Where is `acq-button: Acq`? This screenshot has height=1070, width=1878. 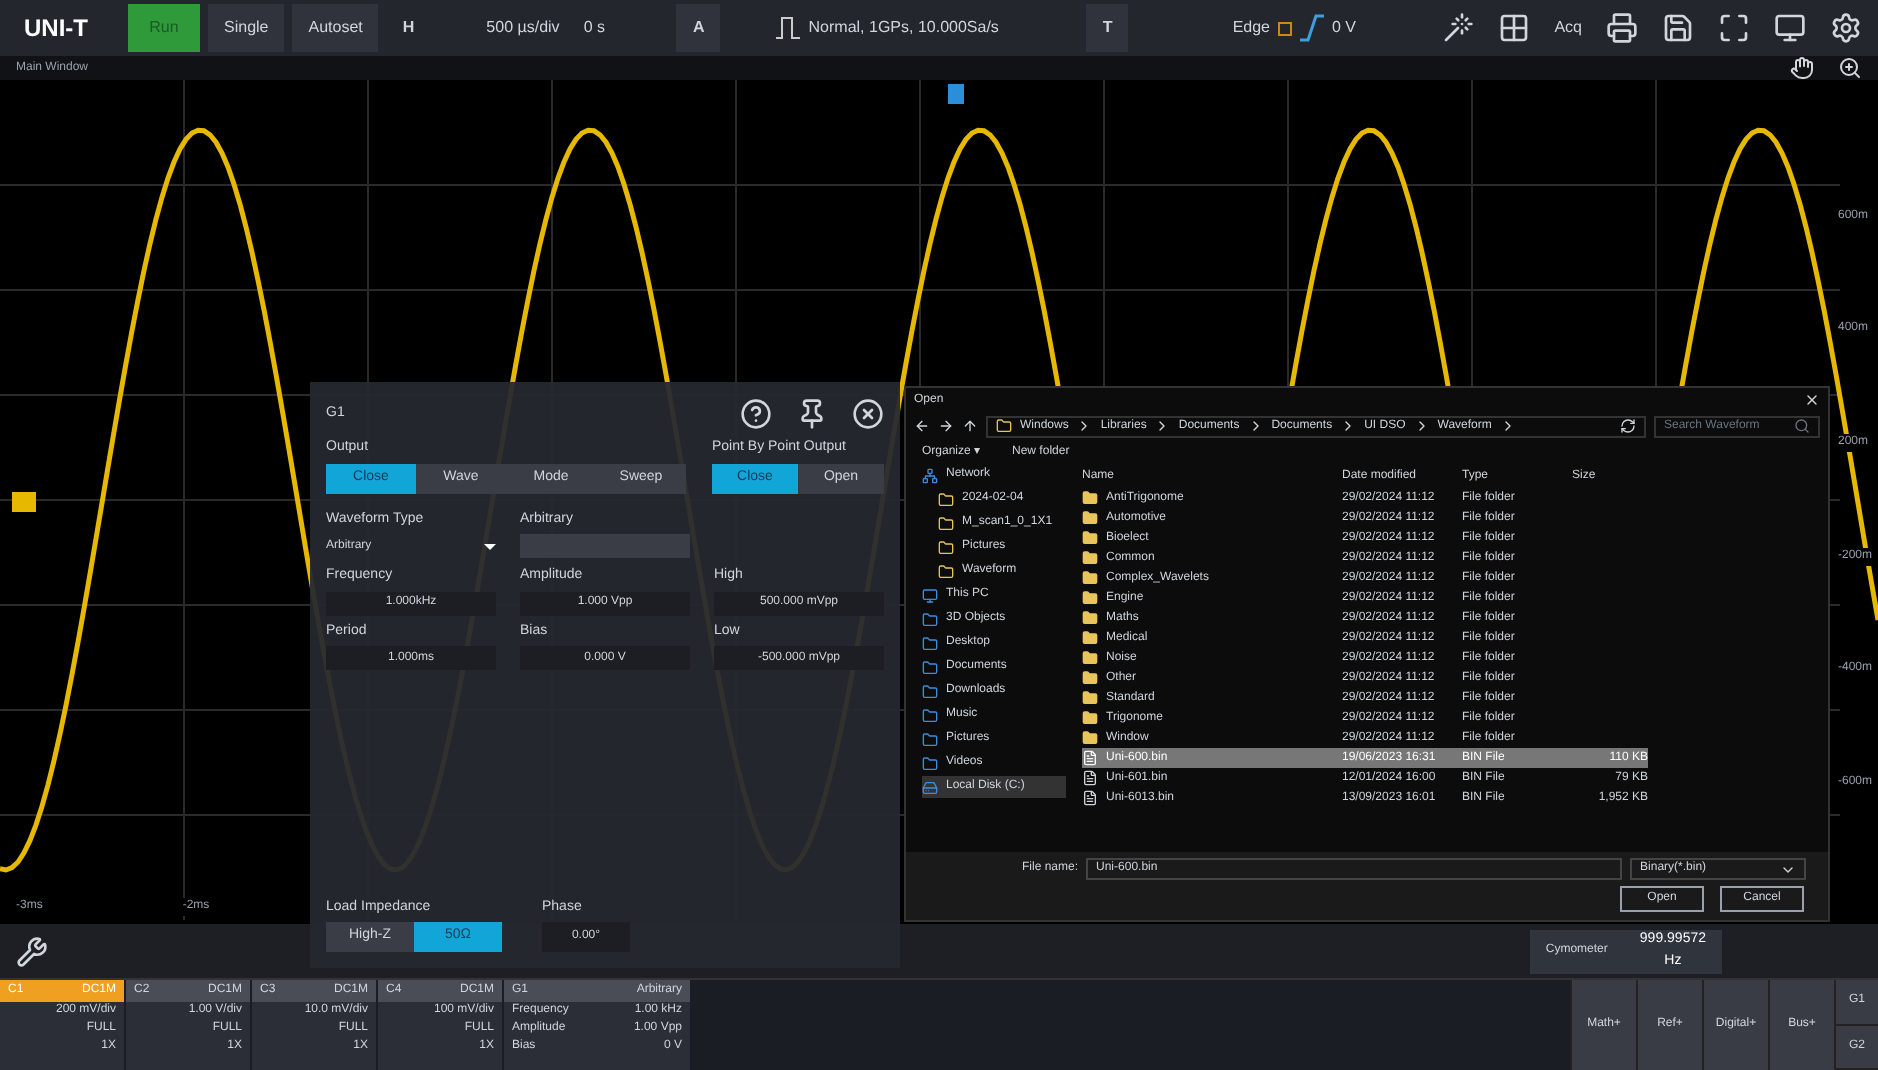
acq-button: Acq is located at coordinates (1568, 28).